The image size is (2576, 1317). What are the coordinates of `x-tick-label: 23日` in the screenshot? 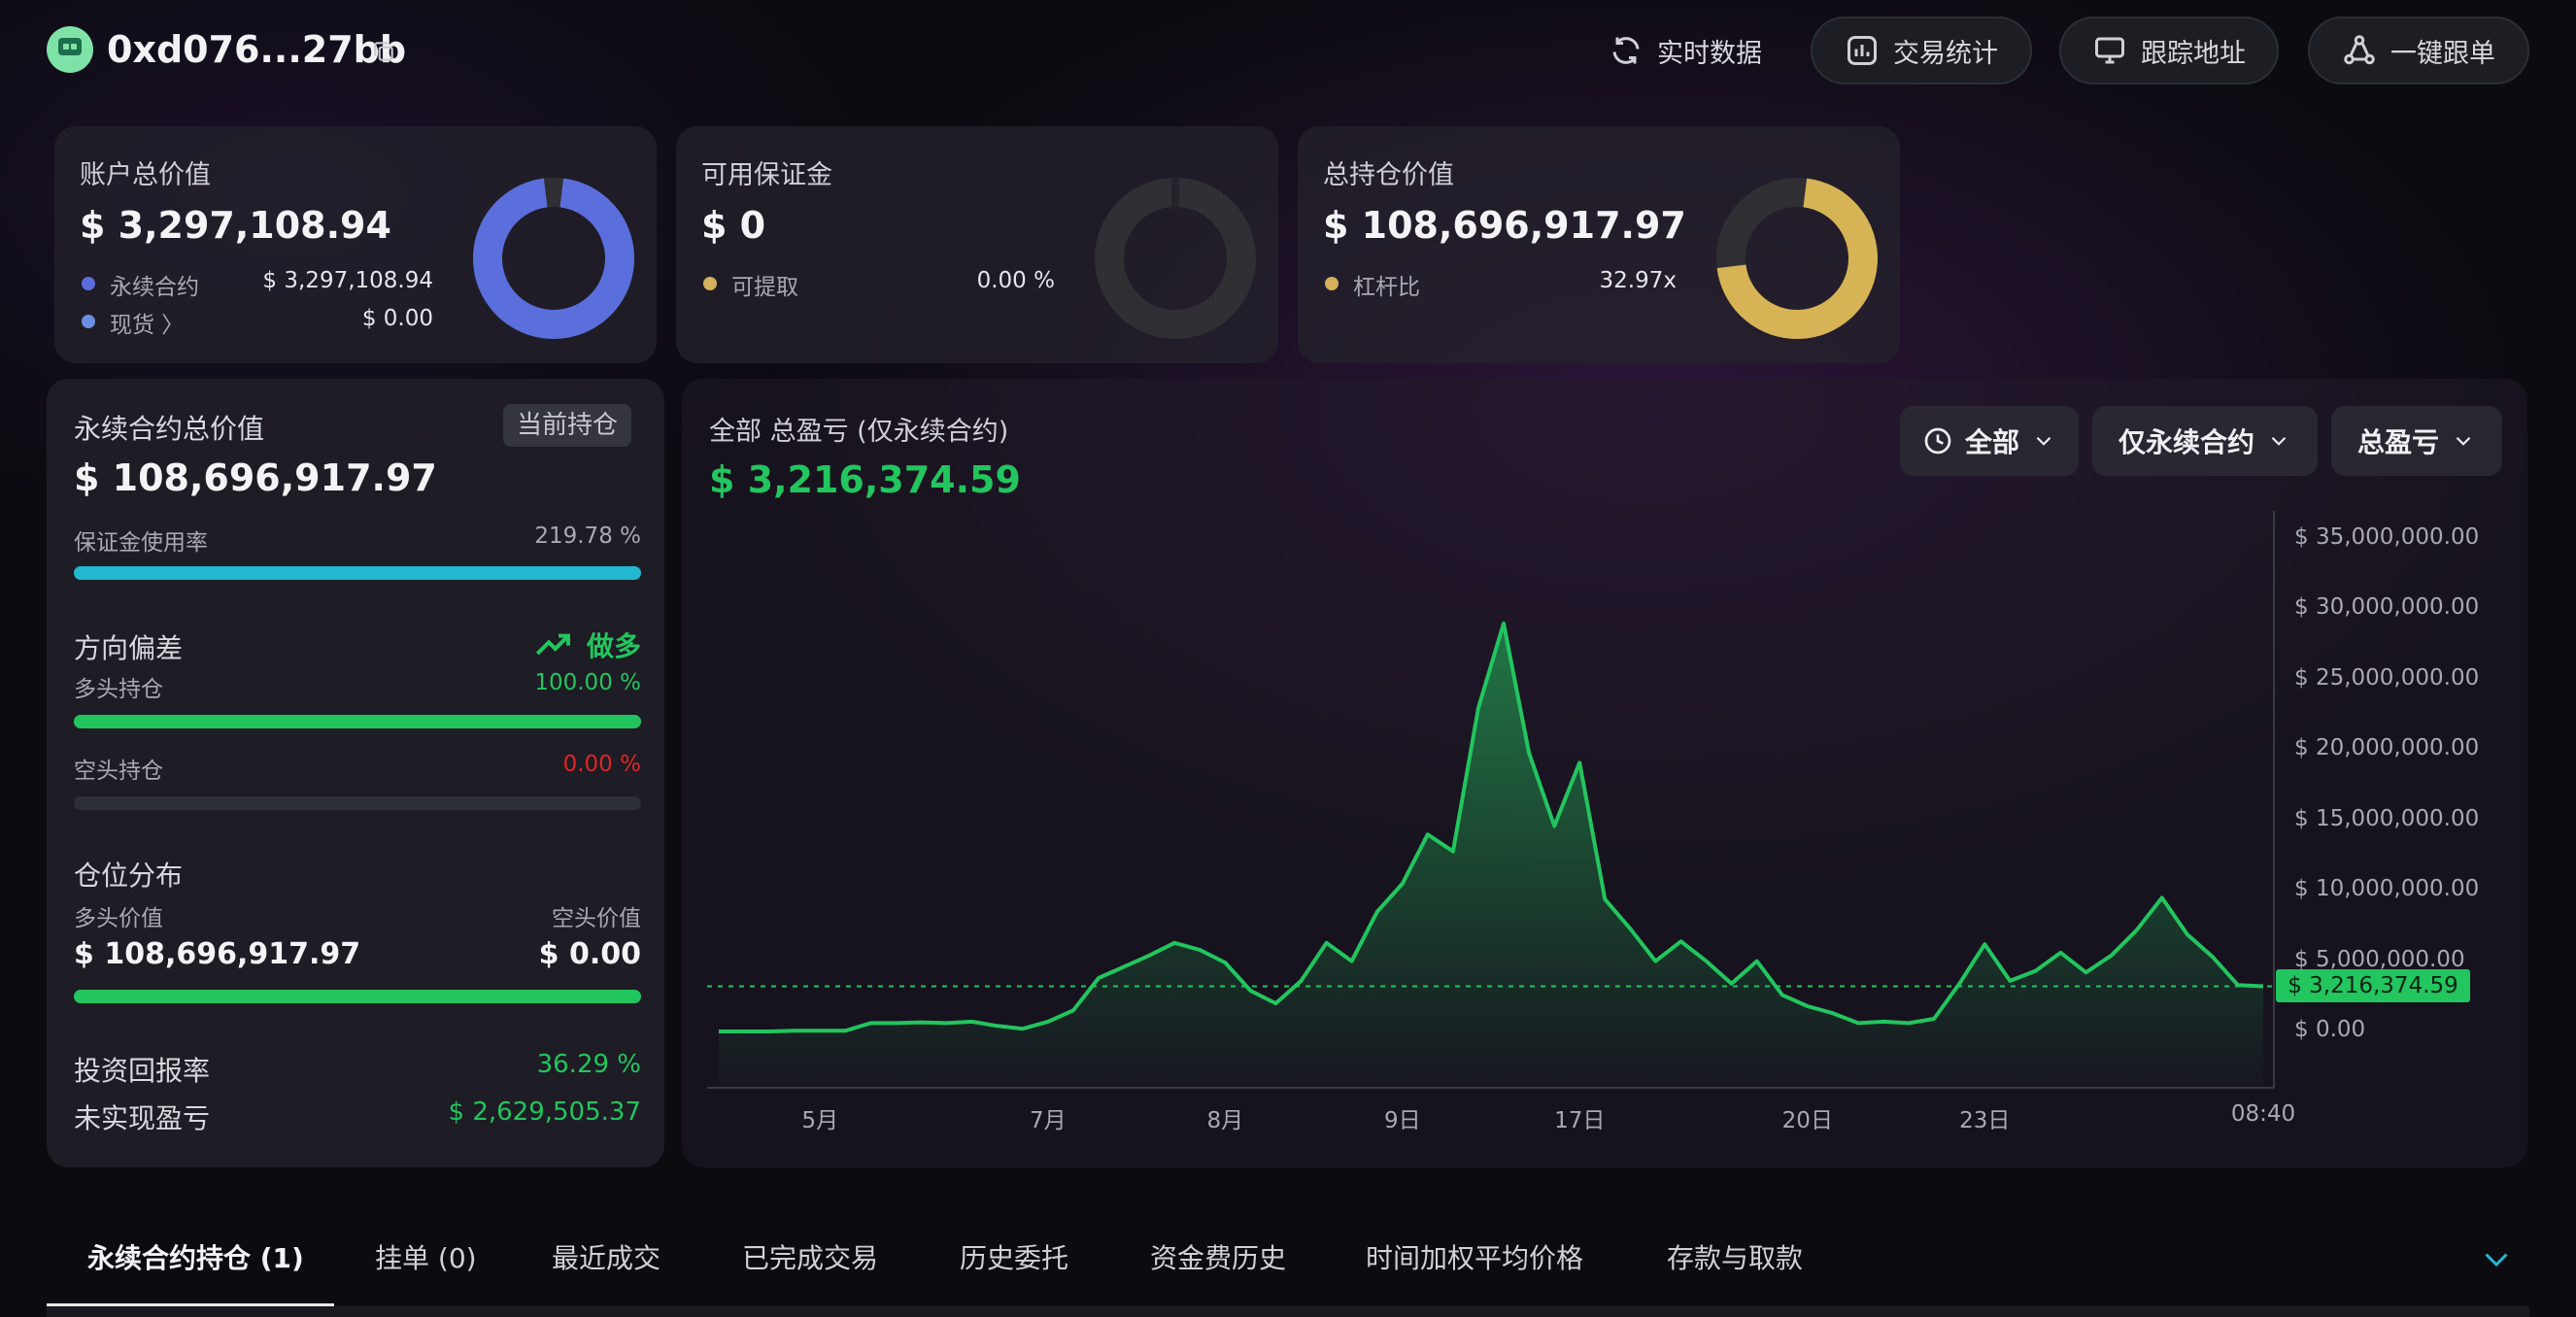 It's located at (1985, 1121).